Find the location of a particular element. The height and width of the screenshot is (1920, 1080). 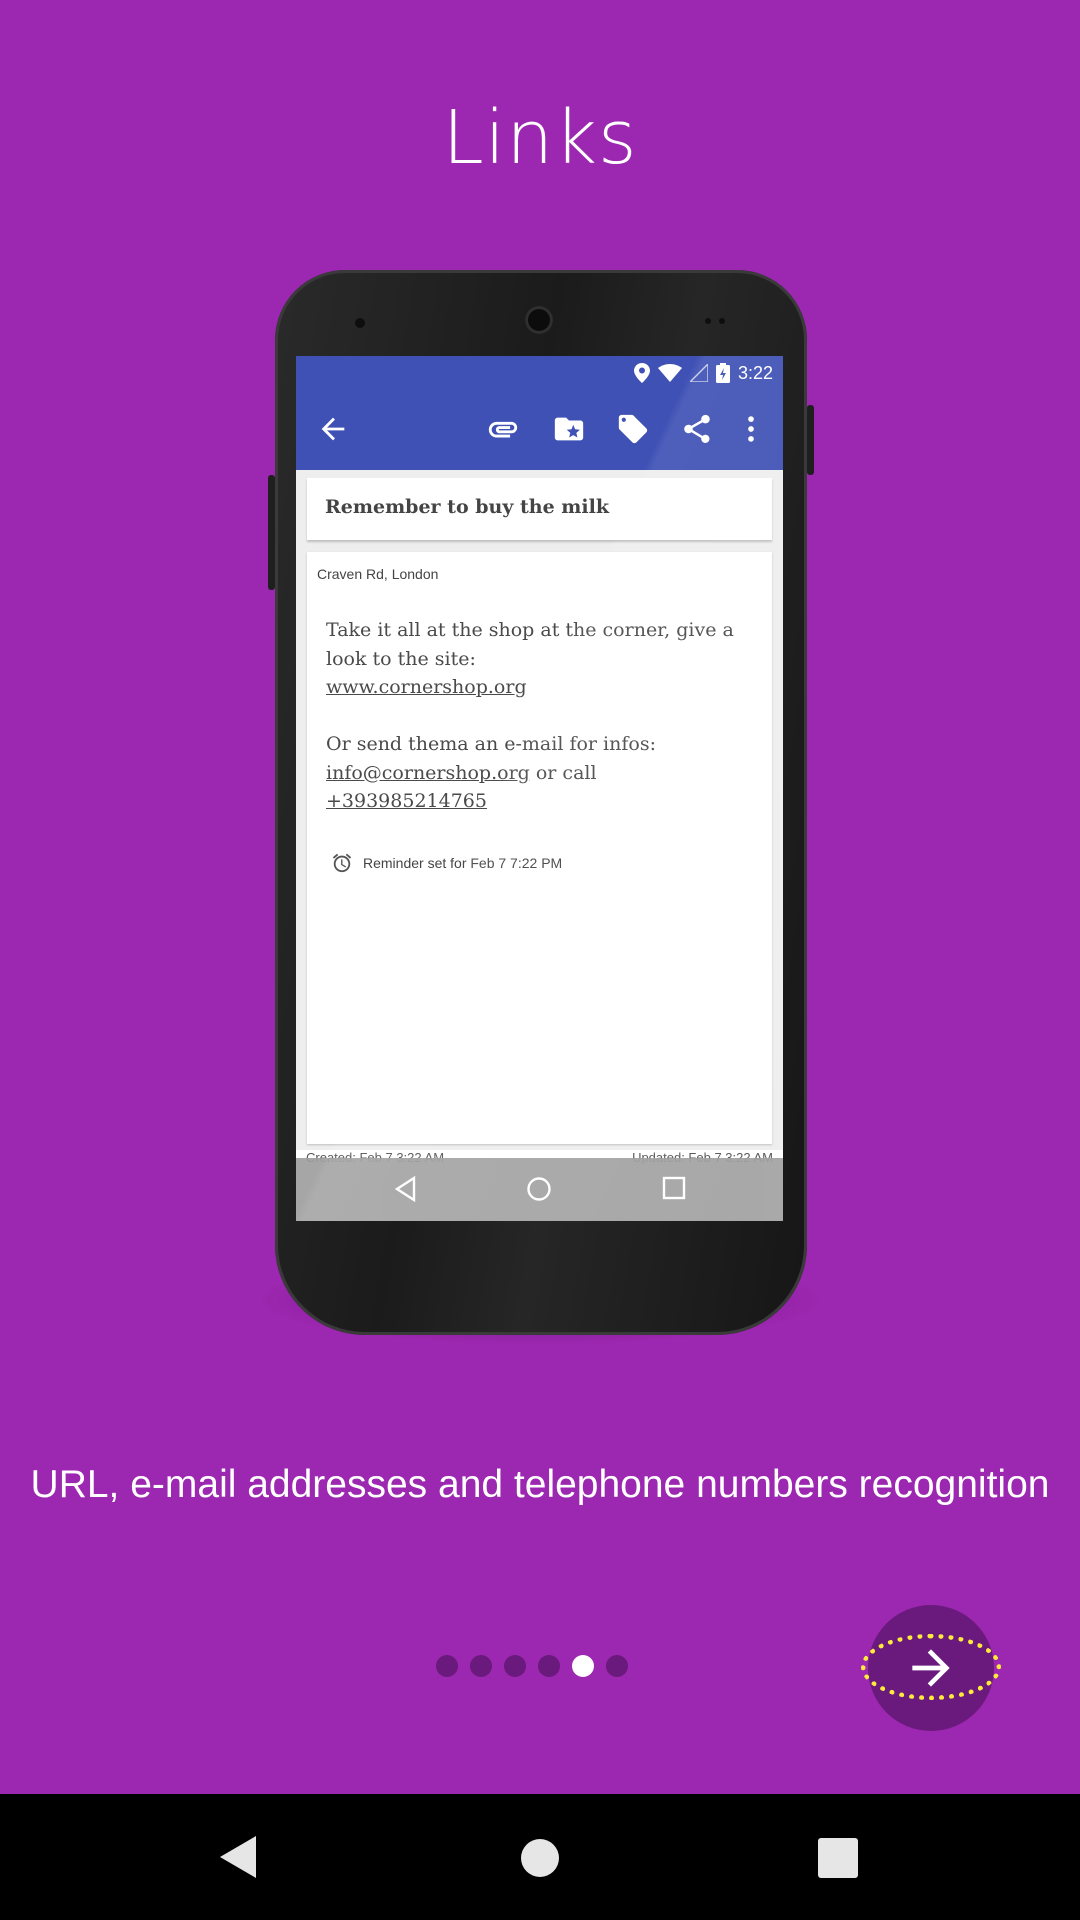

phone-front-camera is located at coordinates (539, 320).